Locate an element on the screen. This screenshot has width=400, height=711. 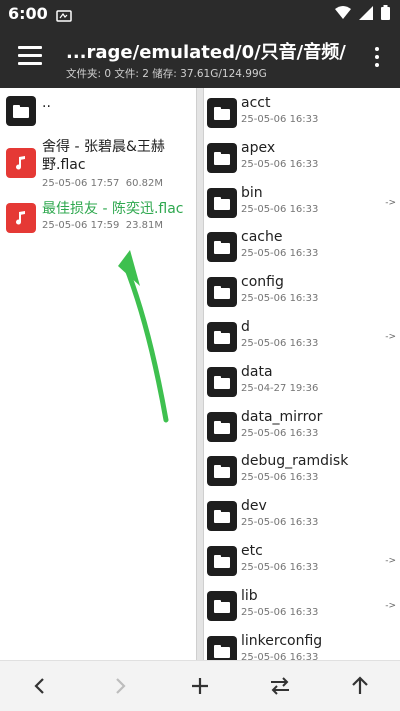
folder-row: debug_ramdisk 25-05-06 16:33 is located at coordinates (302, 472).